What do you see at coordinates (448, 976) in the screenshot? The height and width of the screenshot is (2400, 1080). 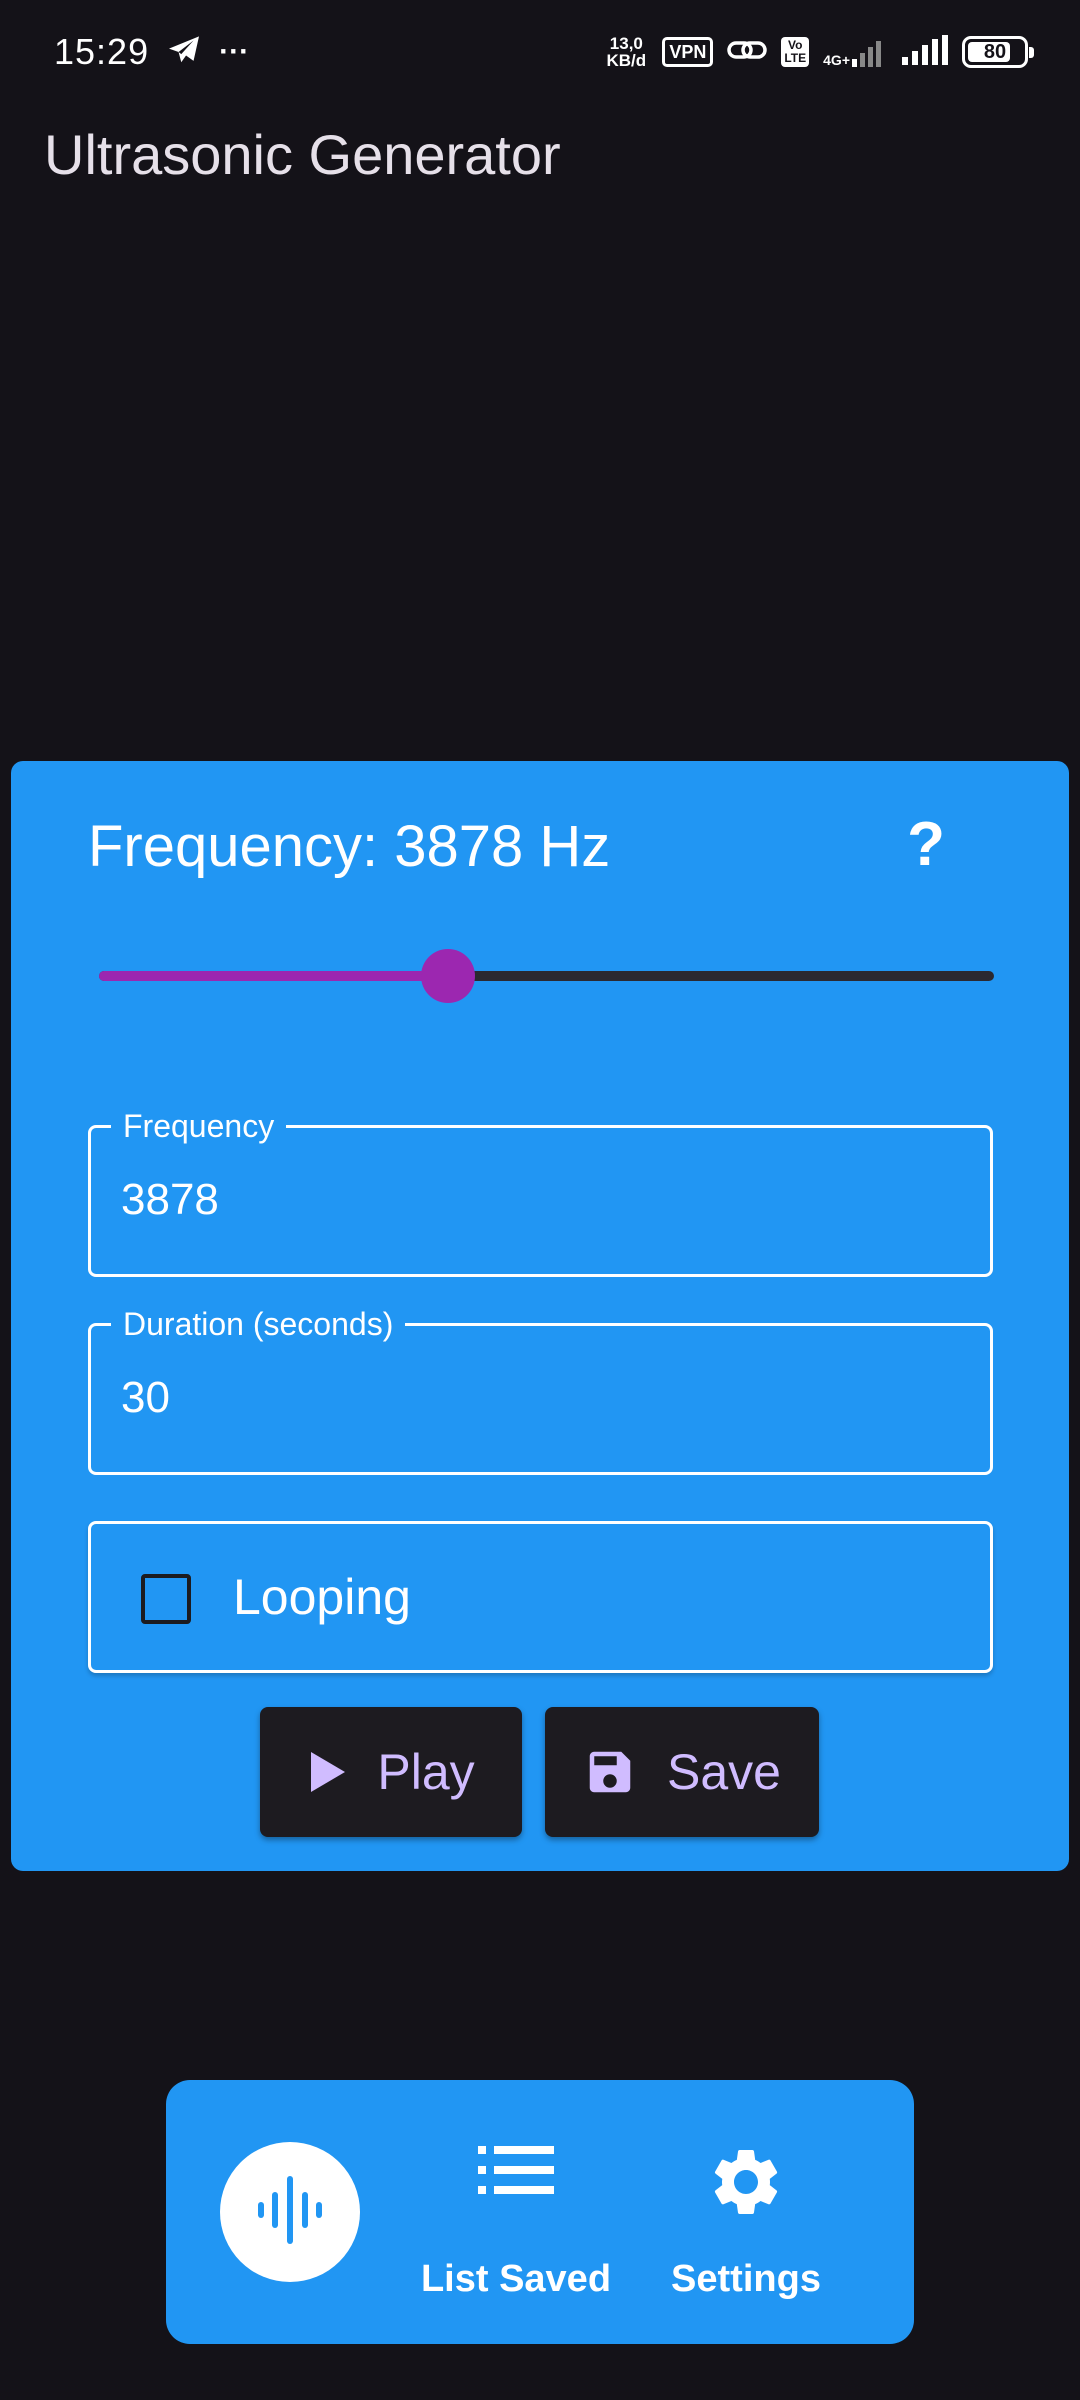 I see `slider-thumb` at bounding box center [448, 976].